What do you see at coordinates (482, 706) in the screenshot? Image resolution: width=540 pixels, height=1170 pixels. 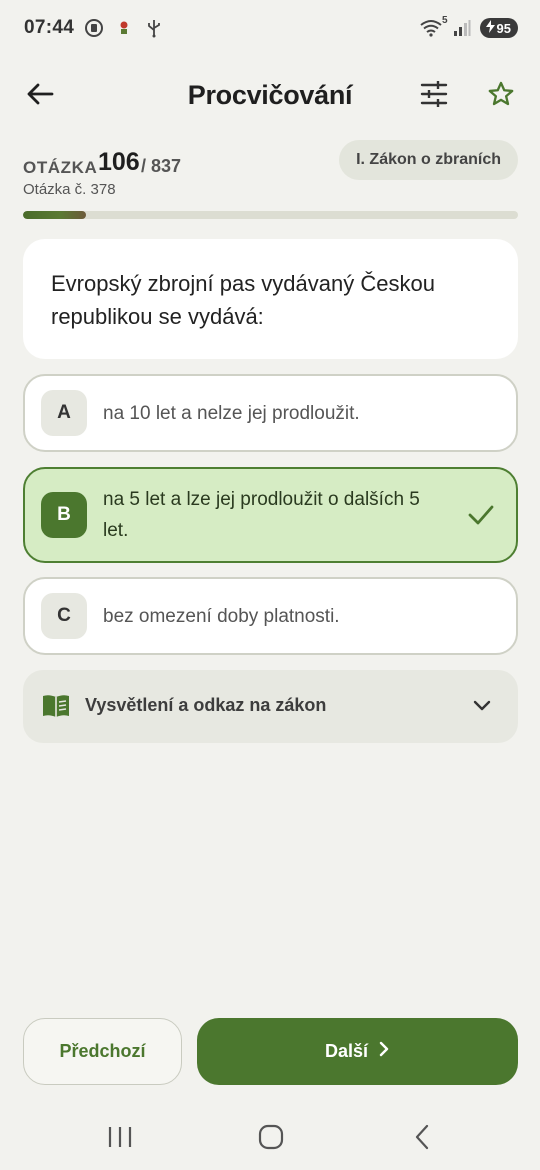 I see `chevron-down-icon` at bounding box center [482, 706].